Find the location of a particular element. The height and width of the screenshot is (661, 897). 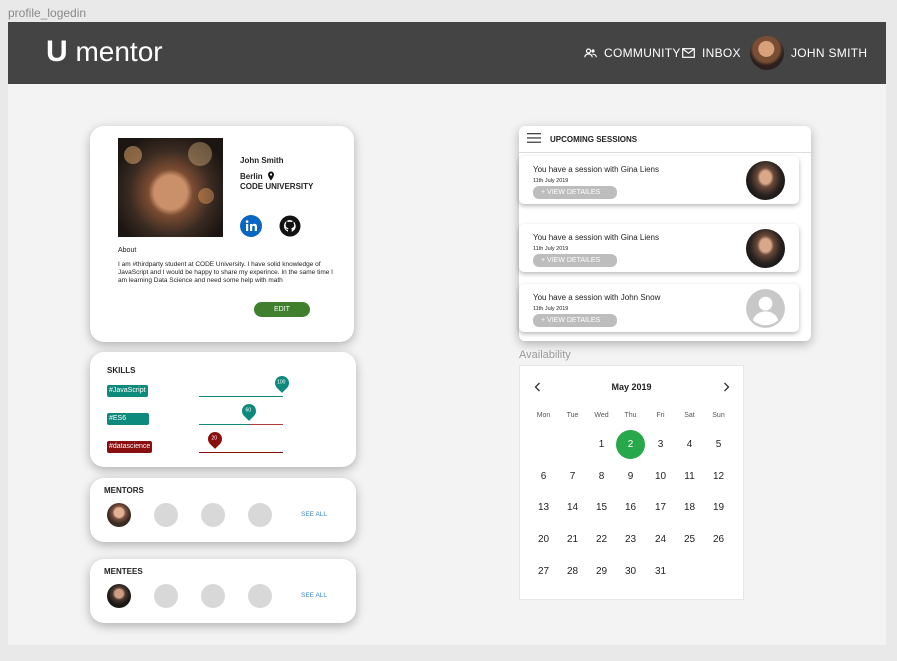

weekday-label: Wed is located at coordinates (601, 415).